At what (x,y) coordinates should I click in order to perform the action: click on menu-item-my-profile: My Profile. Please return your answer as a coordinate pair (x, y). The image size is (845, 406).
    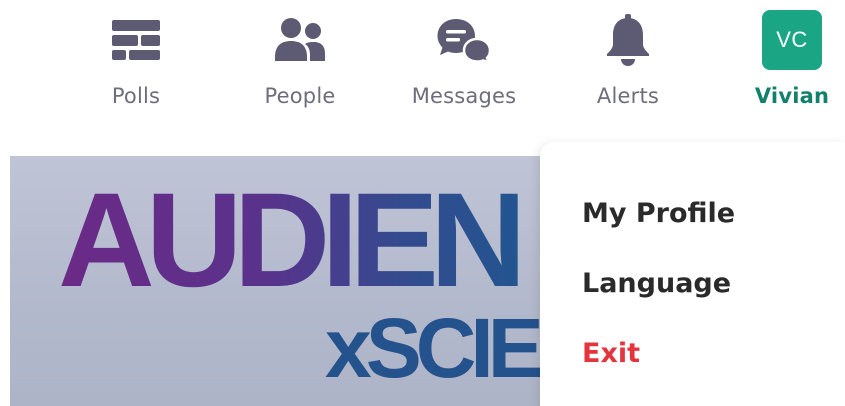
    Looking at the image, I should click on (658, 213).